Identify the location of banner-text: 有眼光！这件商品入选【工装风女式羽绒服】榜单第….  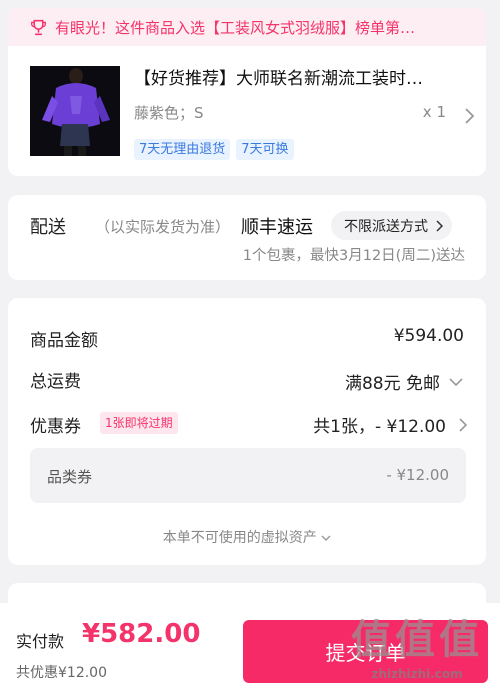
(235, 27).